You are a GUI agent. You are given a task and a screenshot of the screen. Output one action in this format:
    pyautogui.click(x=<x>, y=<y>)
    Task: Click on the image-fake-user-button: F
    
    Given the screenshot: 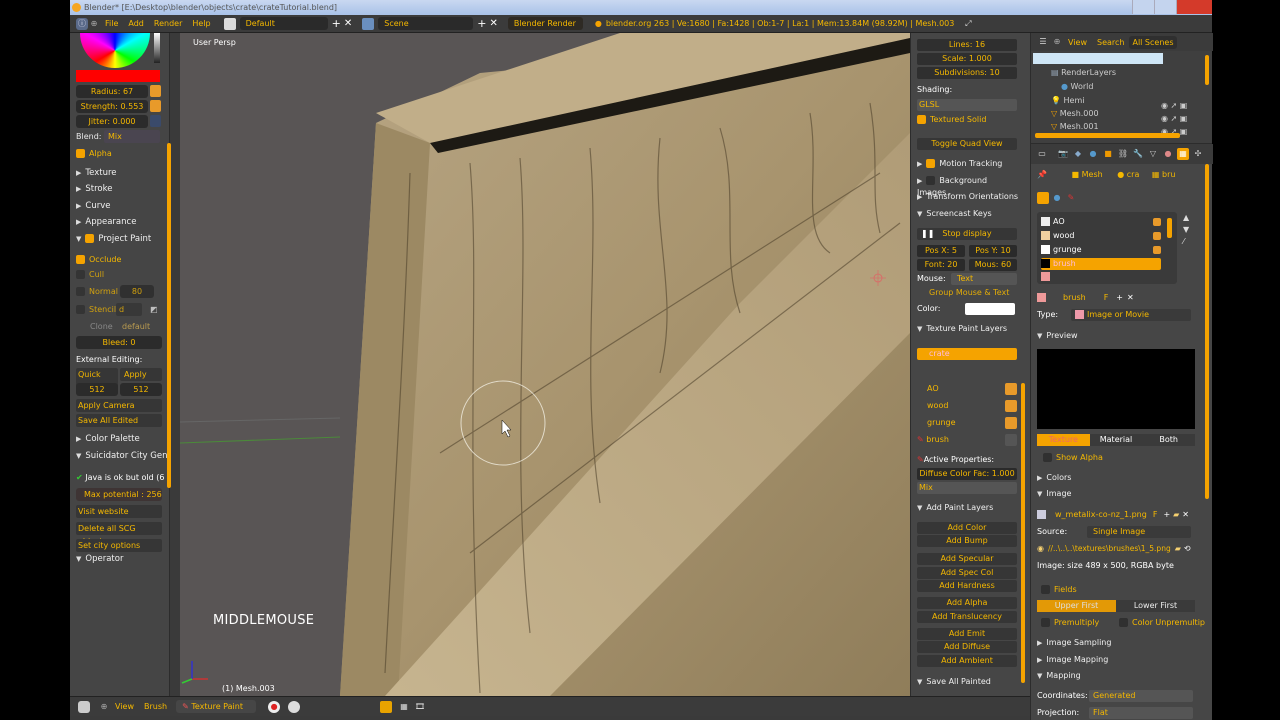 What is the action you would take?
    pyautogui.click(x=1155, y=514)
    